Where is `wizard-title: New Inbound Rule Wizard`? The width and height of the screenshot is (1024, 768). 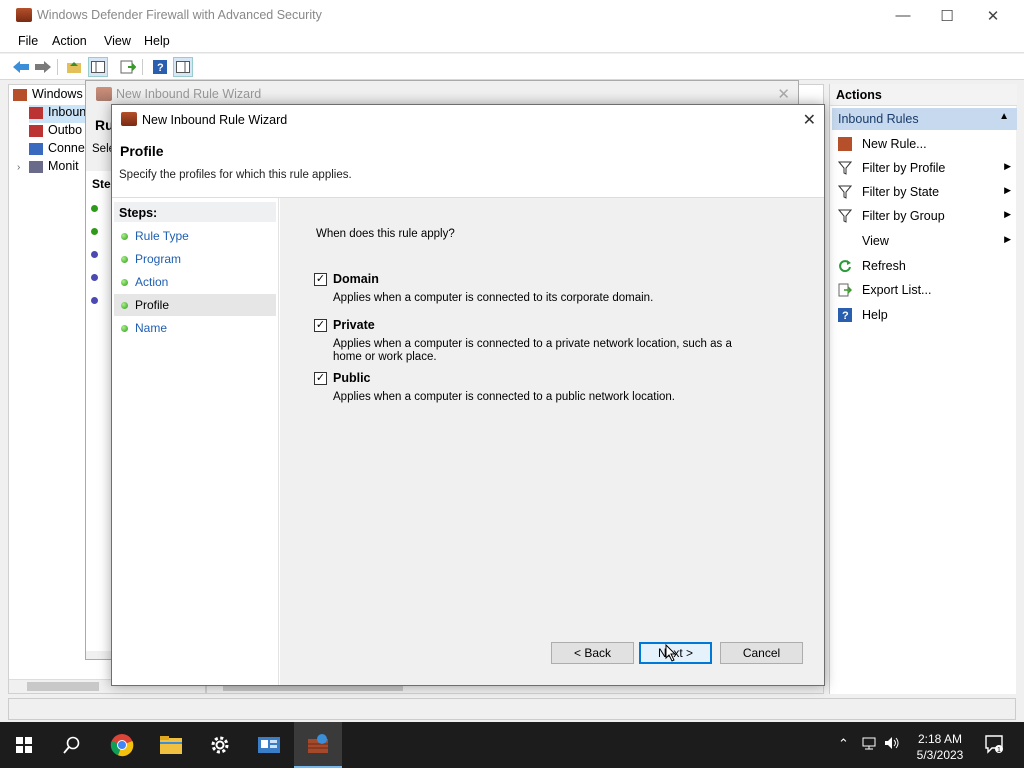 wizard-title: New Inbound Rule Wizard is located at coordinates (215, 120).